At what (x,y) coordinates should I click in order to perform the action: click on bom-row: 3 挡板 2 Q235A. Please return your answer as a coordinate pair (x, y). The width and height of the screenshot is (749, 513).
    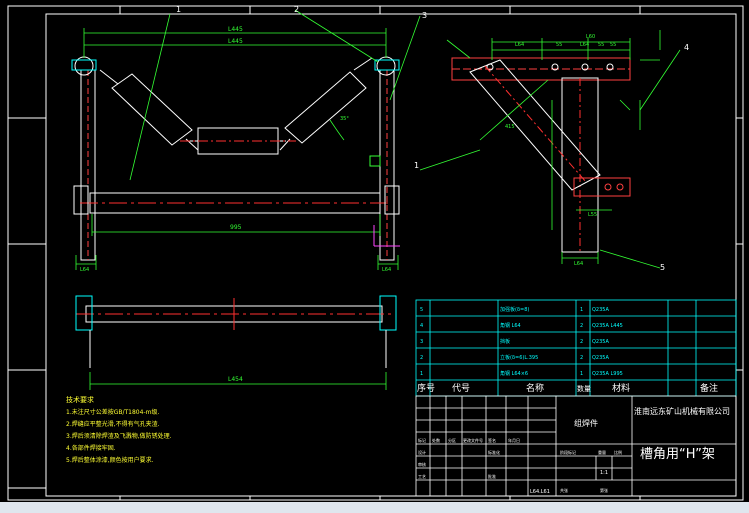
    Looking at the image, I should click on (514, 341).